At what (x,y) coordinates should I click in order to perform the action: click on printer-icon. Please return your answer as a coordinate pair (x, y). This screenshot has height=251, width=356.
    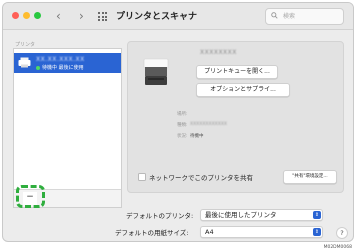
    Looking at the image, I should click on (24, 62).